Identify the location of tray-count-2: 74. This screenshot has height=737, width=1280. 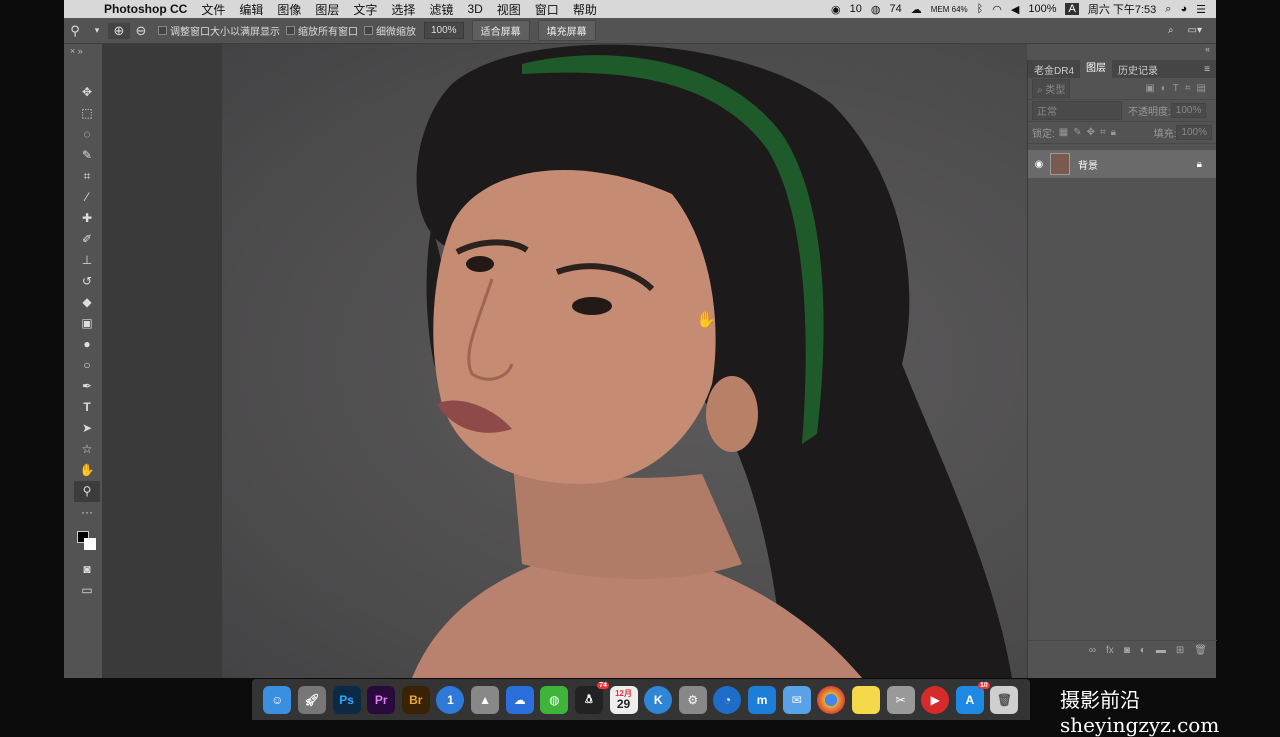
(896, 9).